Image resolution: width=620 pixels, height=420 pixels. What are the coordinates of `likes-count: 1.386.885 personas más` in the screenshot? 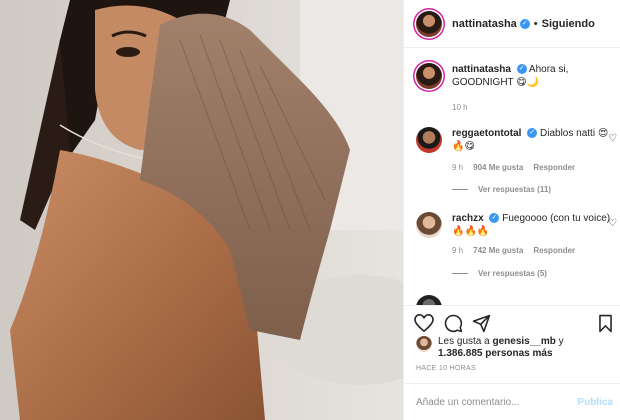 It's located at (495, 353).